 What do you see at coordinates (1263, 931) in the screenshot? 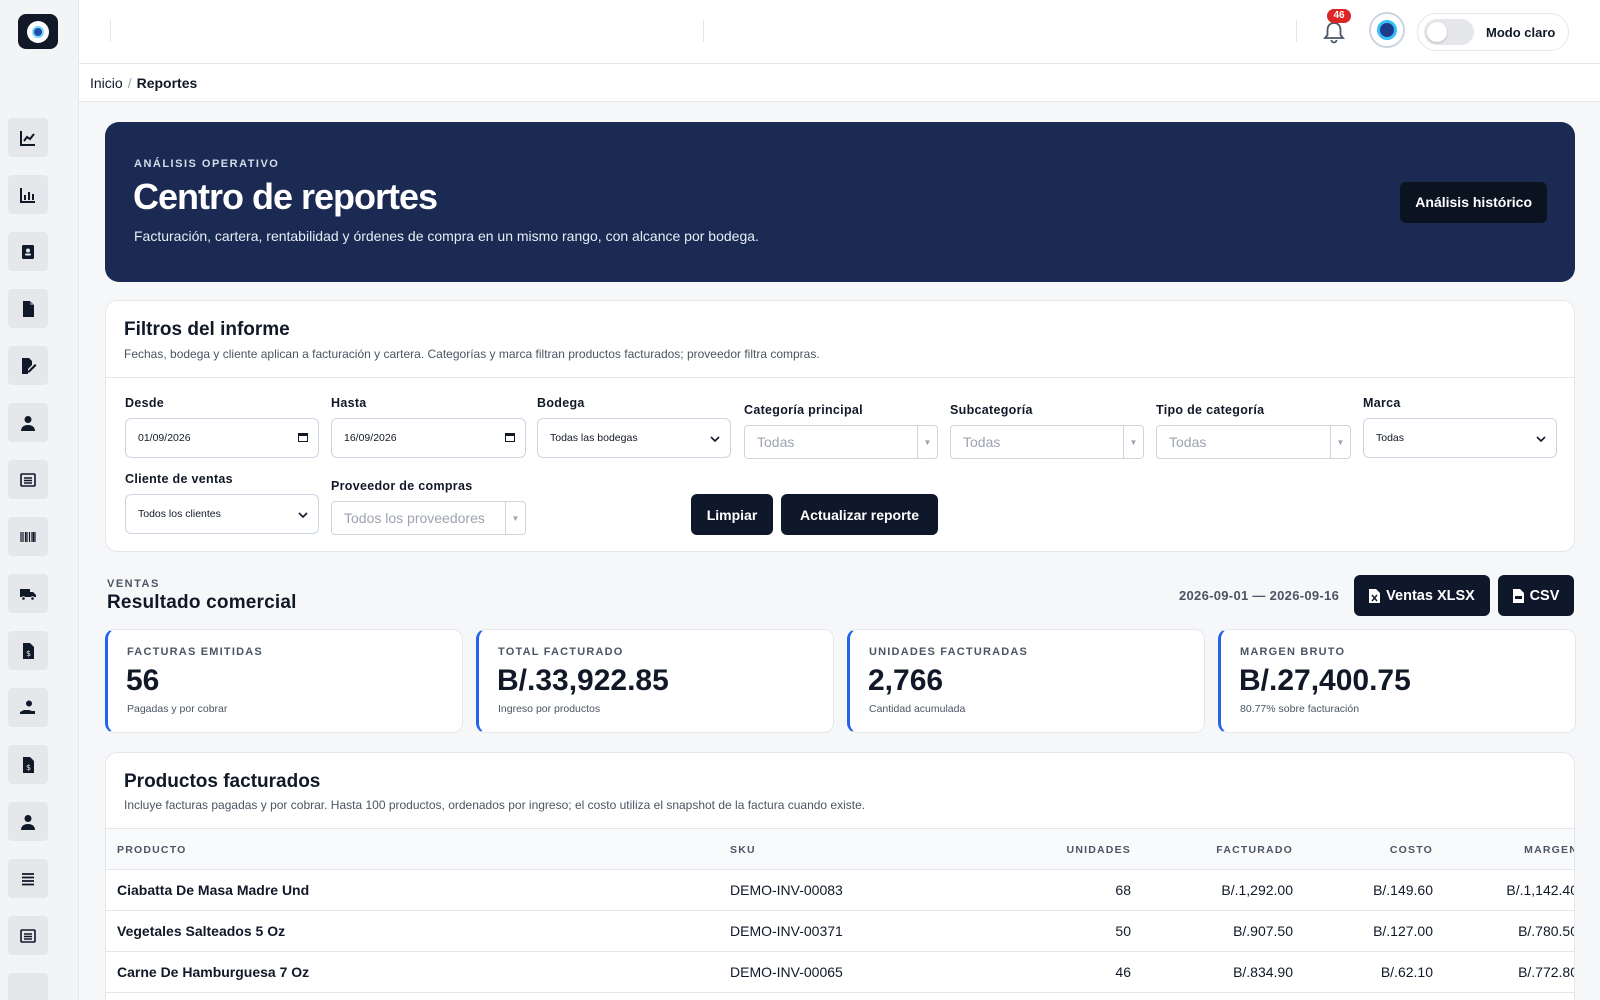
I see `product-billed: B/.907.50` at bounding box center [1263, 931].